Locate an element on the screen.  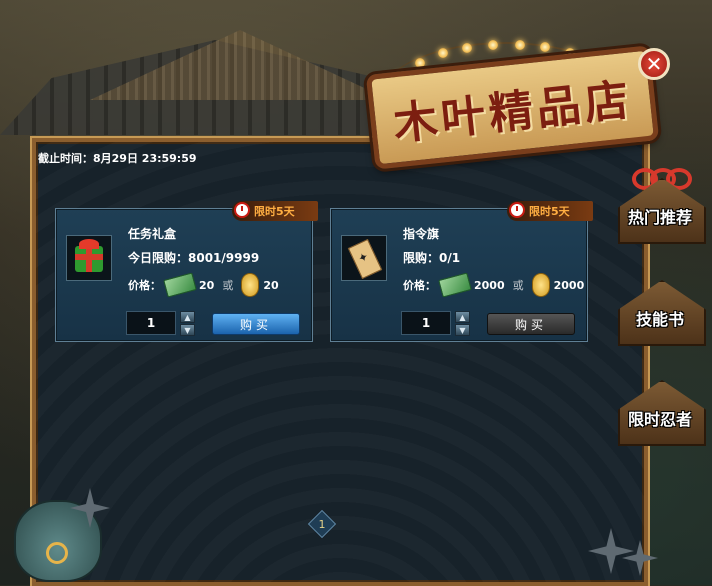
tab-hot-recommend: 热门推荐 is located at coordinates (660, 211).